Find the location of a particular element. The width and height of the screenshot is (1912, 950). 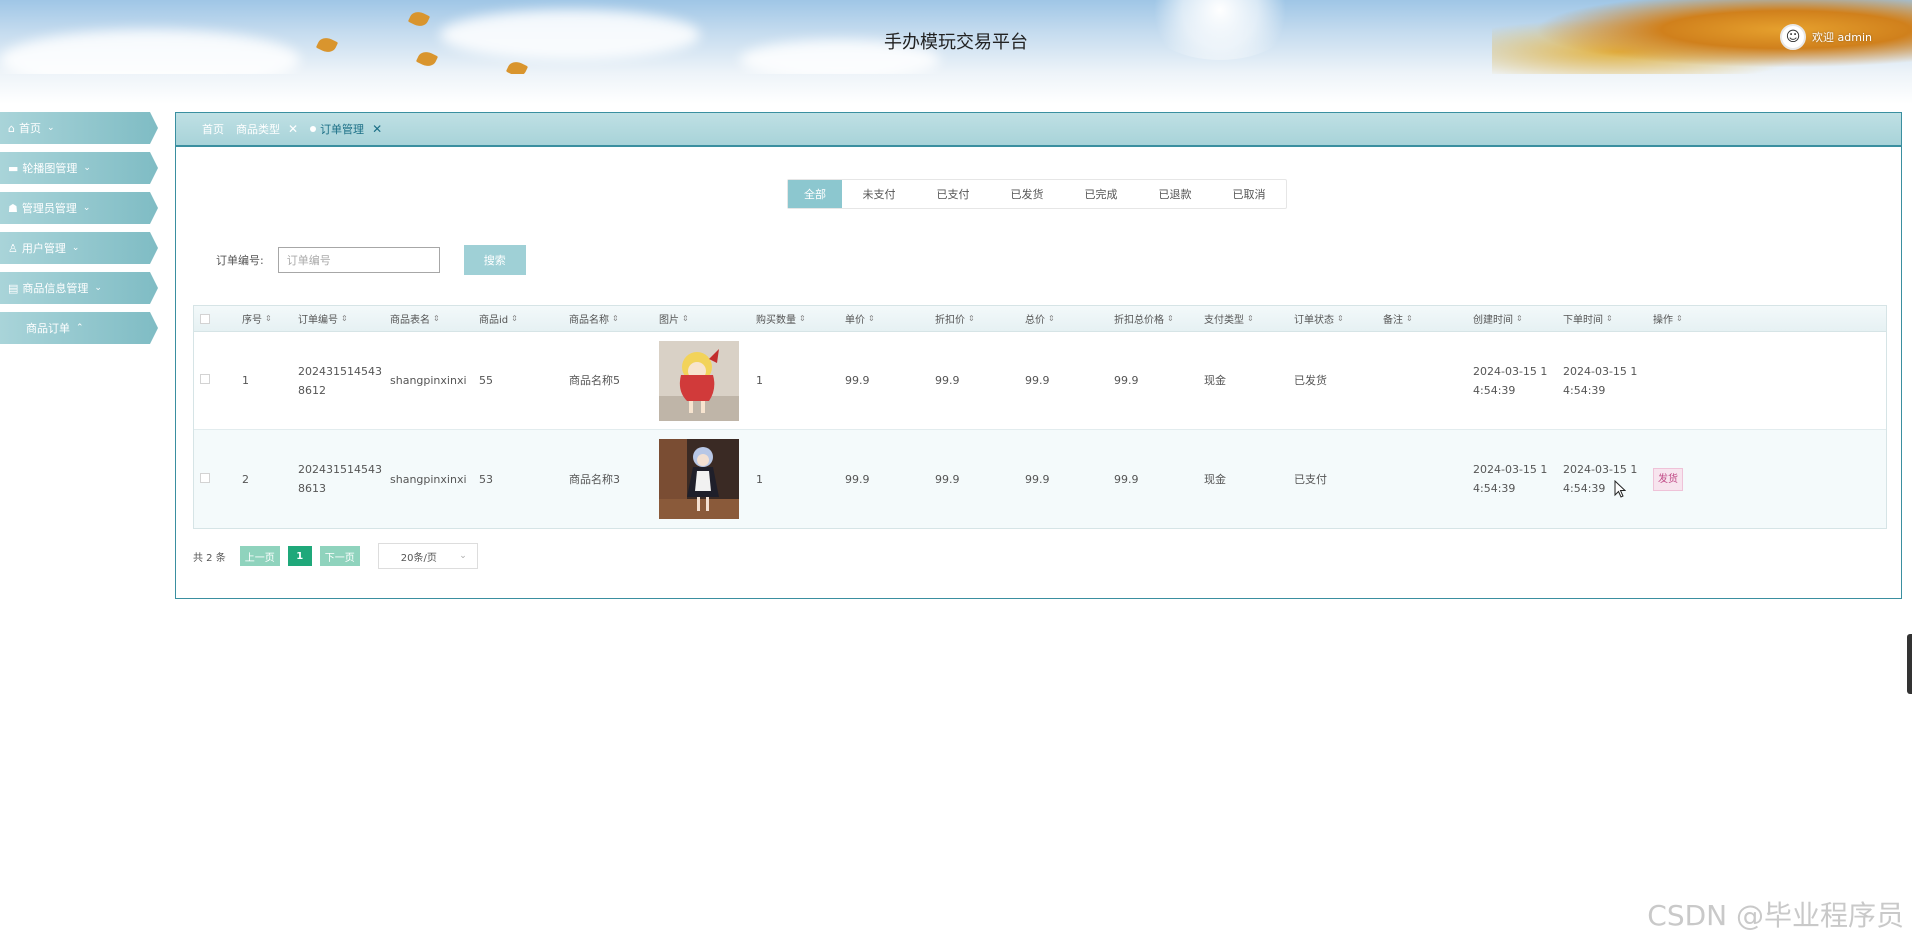

sidebar-item-orders: 商品订单 ⌃ is located at coordinates (79, 328).